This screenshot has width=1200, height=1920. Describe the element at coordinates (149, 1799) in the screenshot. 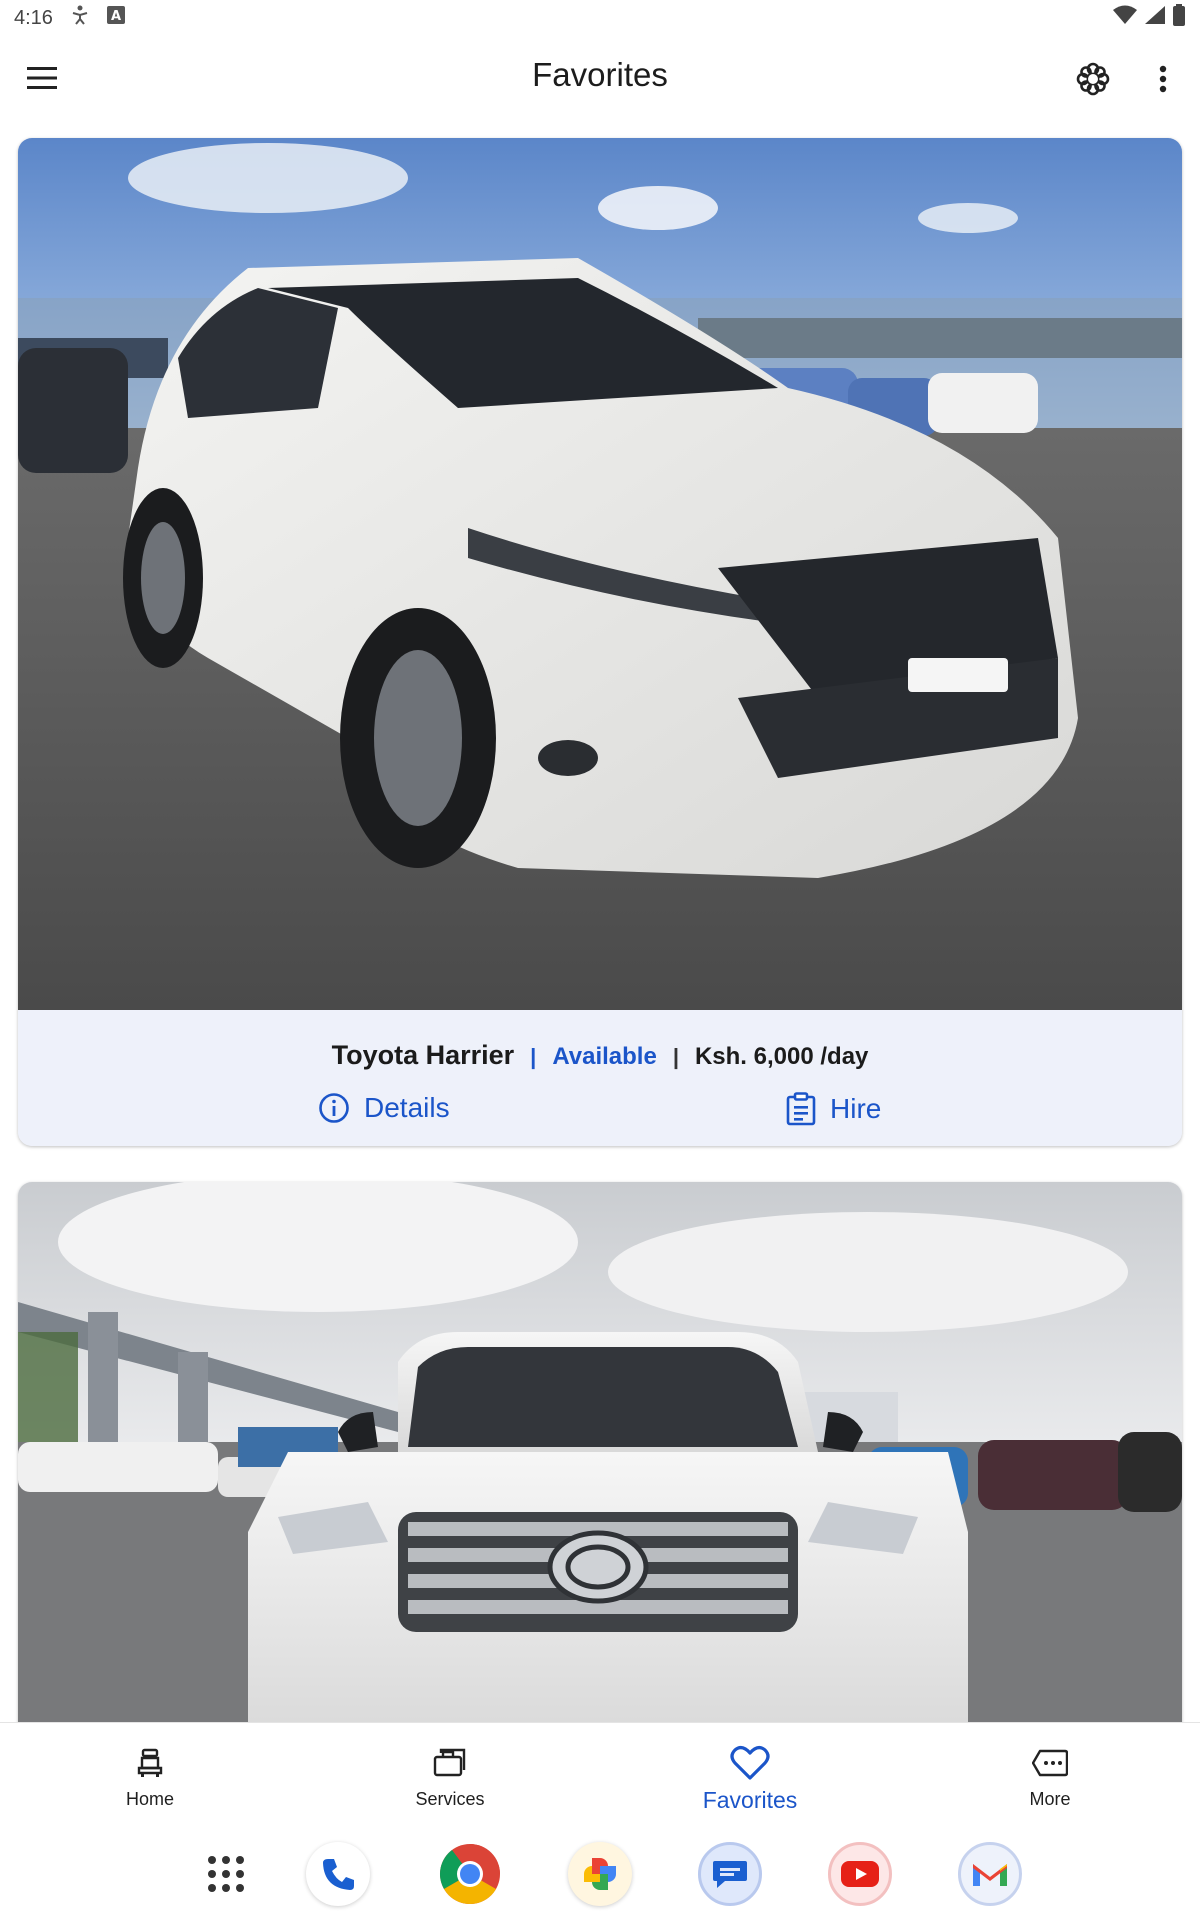

I see `nav-label-home: Home` at that location.